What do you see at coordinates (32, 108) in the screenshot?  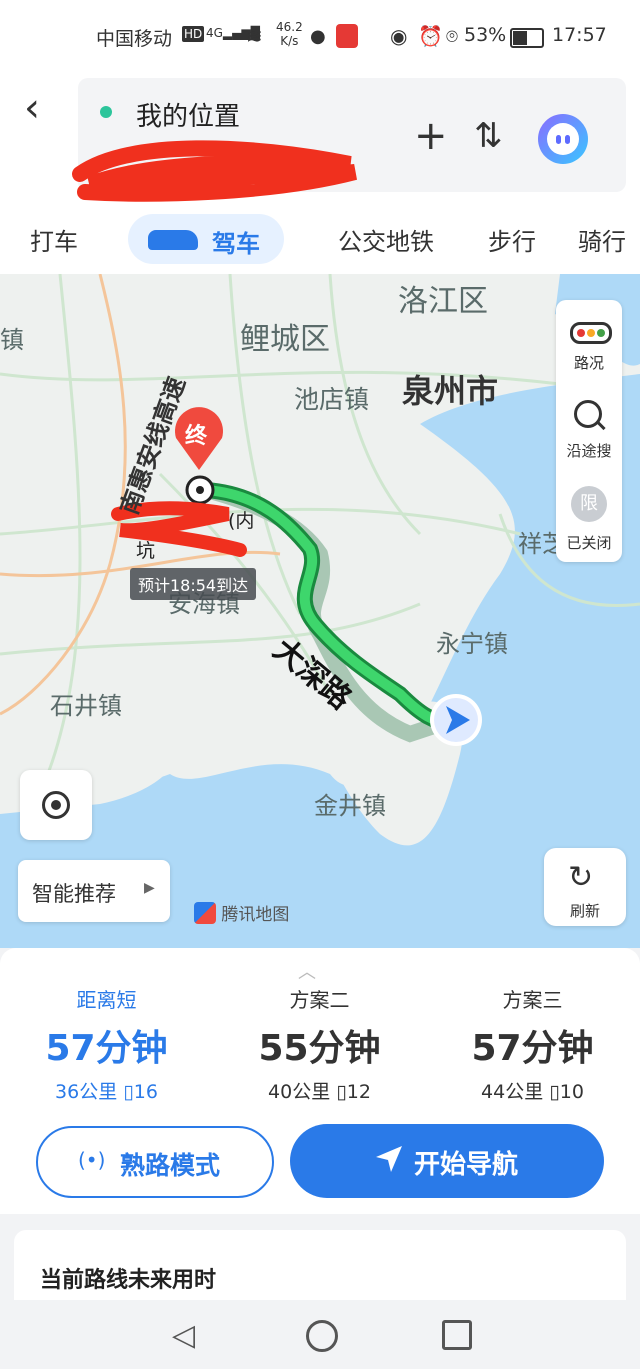 I see `back-icon: ‹` at bounding box center [32, 108].